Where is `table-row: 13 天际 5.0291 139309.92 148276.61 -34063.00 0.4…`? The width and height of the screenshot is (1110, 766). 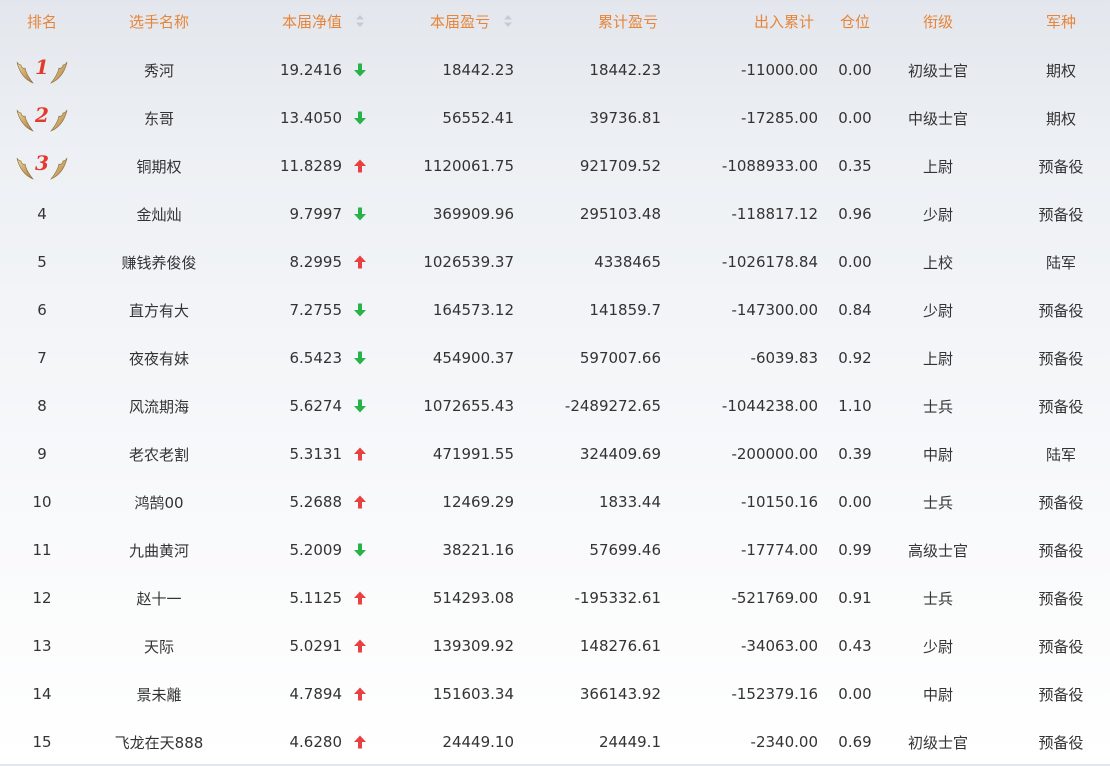 table-row: 13 天际 5.0291 139309.92 148276.61 -34063.00 0.4… is located at coordinates (555, 646).